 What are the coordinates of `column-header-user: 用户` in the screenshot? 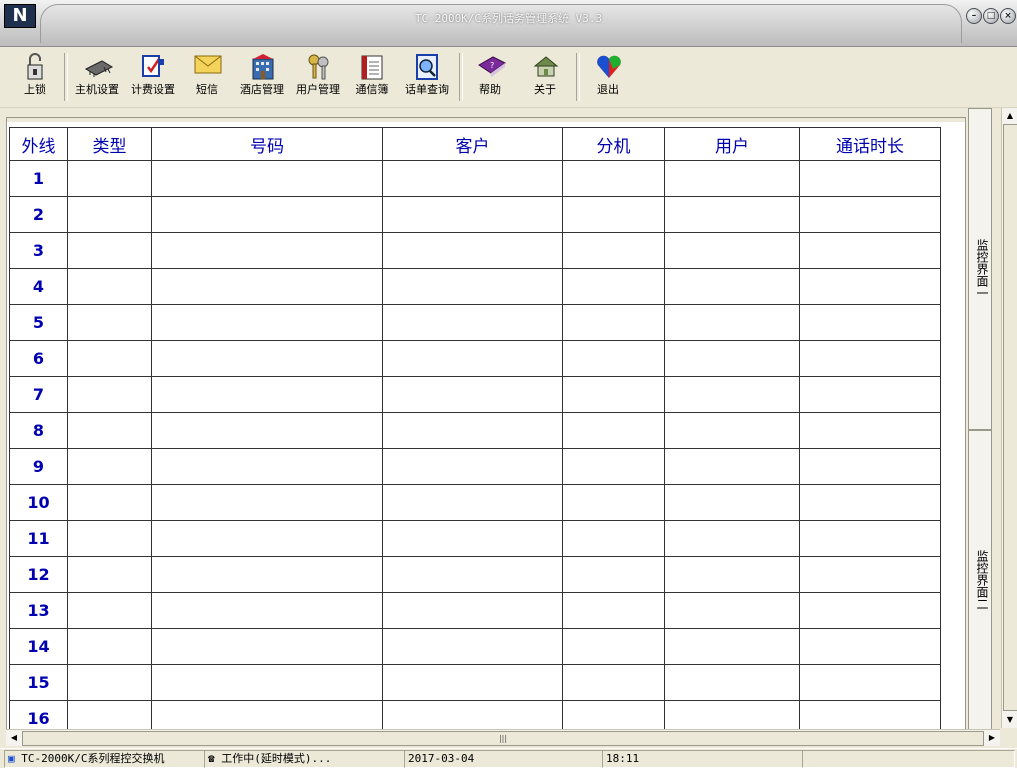 It's located at (732, 144).